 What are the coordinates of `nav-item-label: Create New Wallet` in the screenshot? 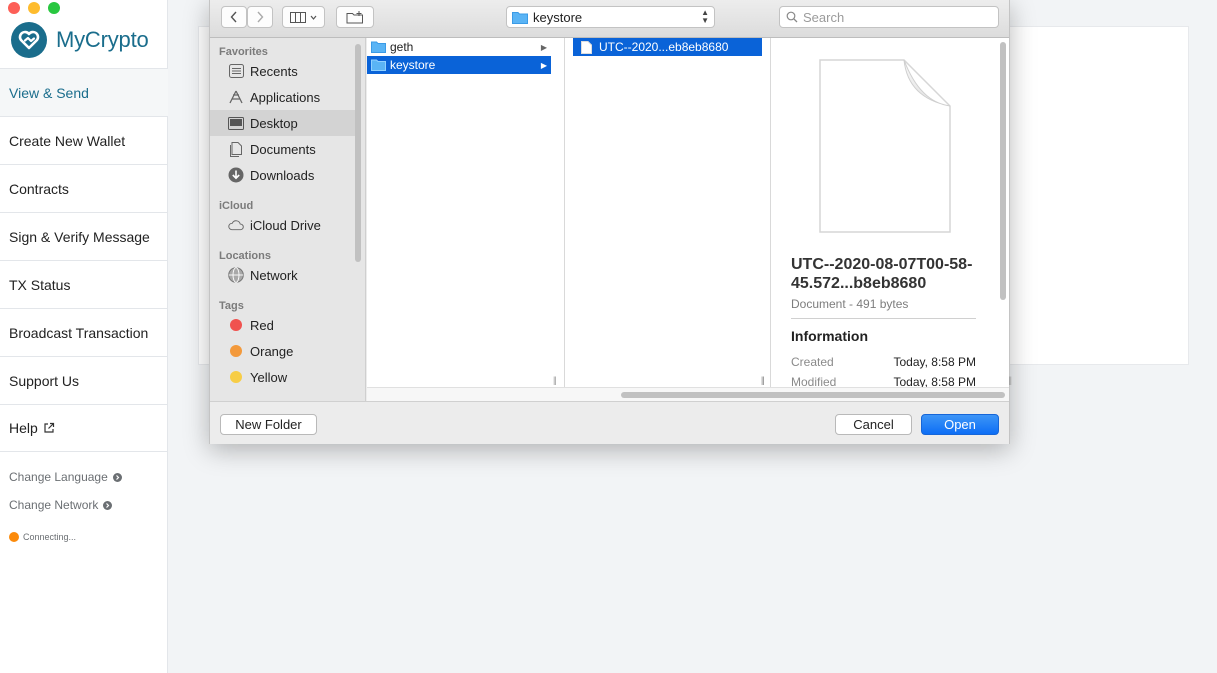 It's located at (67, 140).